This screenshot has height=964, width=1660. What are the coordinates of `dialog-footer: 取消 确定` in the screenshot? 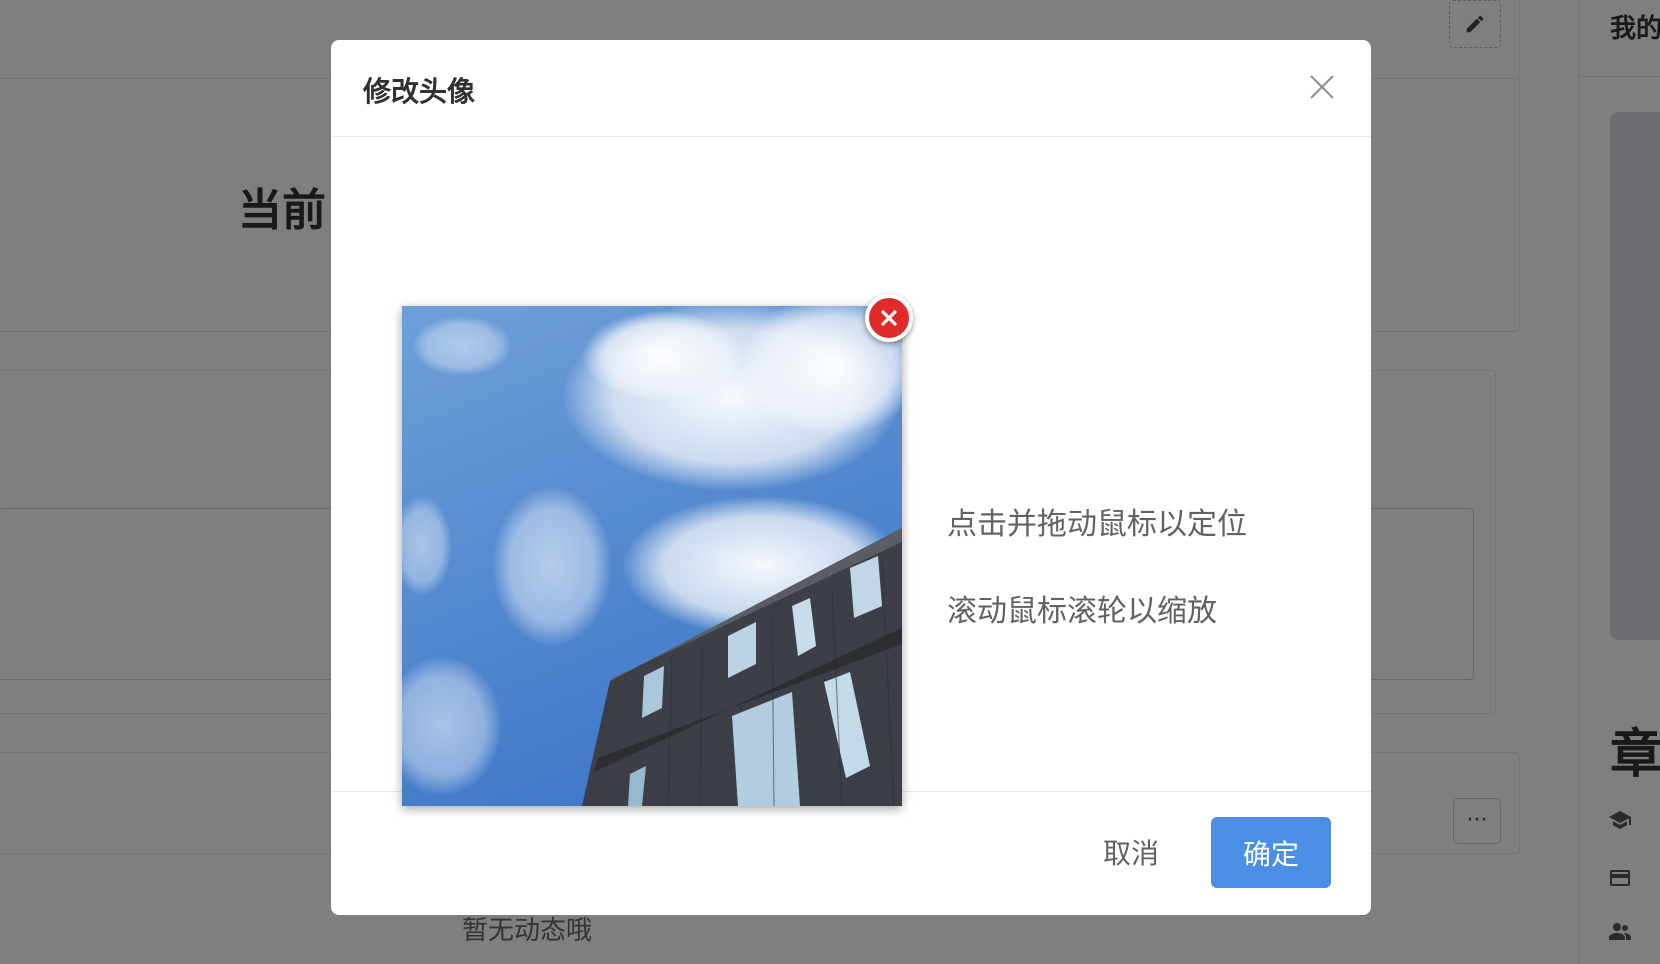 It's located at (851, 853).